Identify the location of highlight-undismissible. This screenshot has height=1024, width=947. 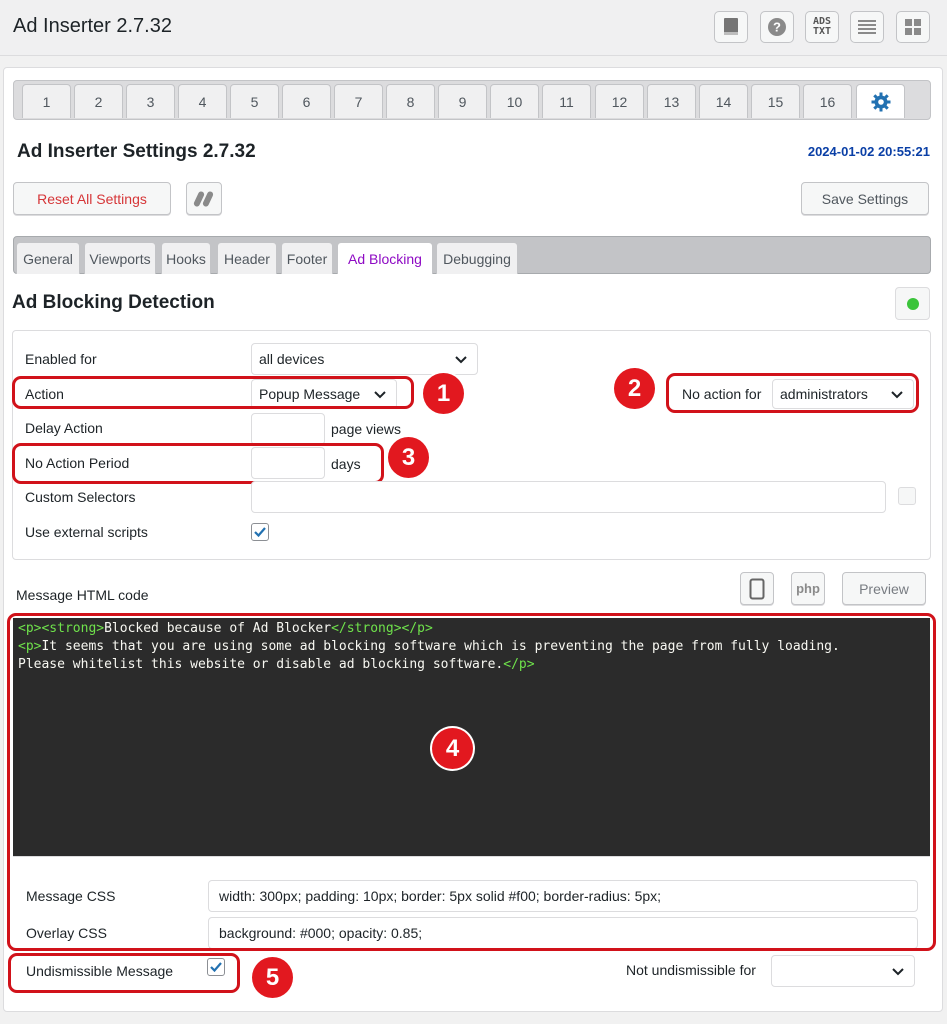
(124, 973).